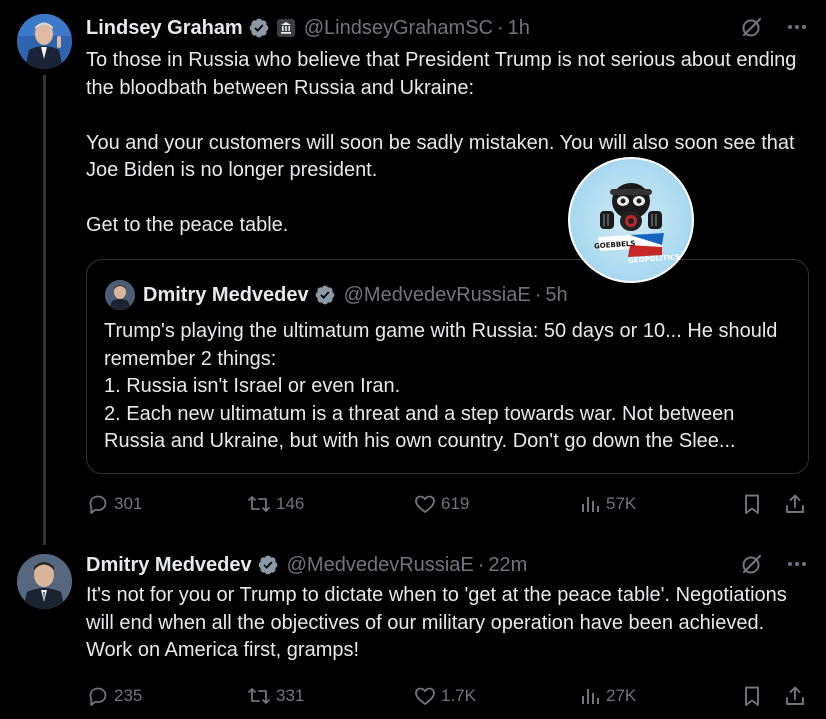 The image size is (826, 719). I want to click on tweet-header: Lindsey Graham @LindseyGrahamSC · 1h, so click(308, 28).